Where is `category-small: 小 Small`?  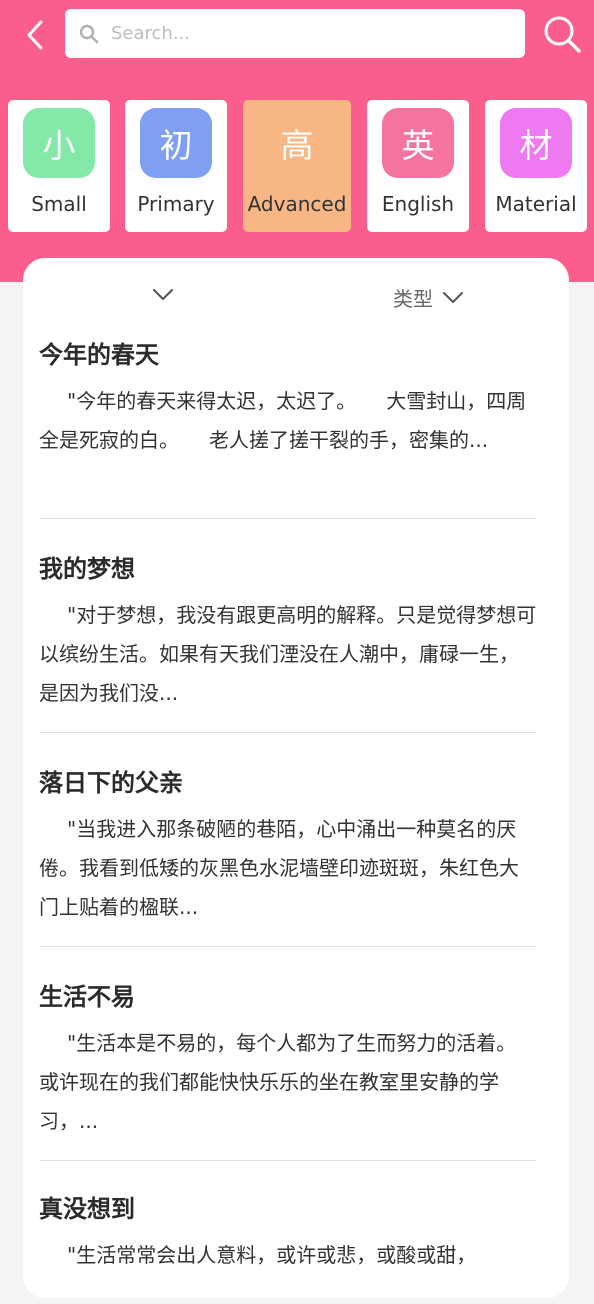
category-small: 小 Small is located at coordinates (59, 166).